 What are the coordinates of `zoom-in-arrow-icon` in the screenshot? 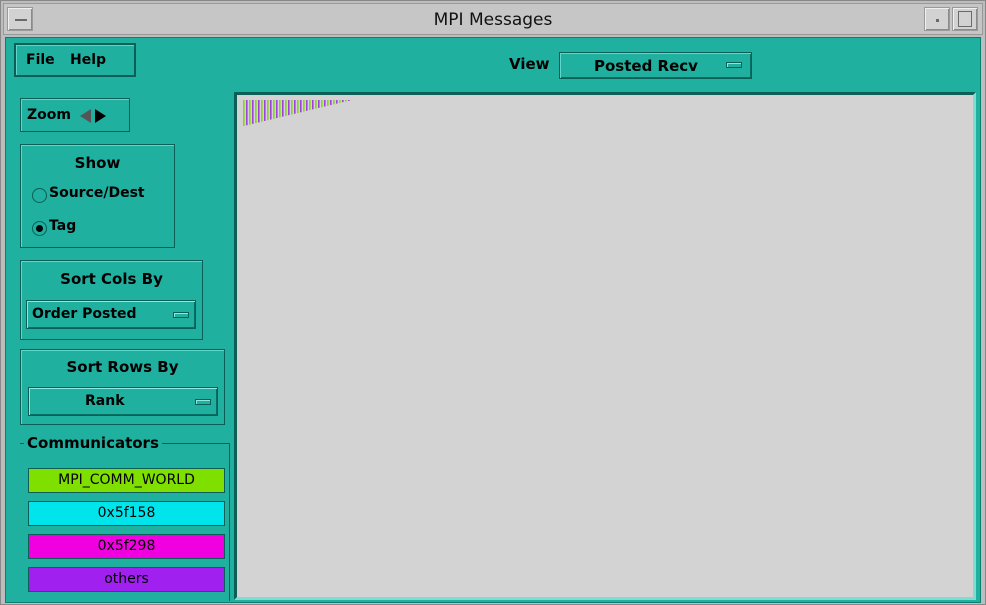 It's located at (100, 116).